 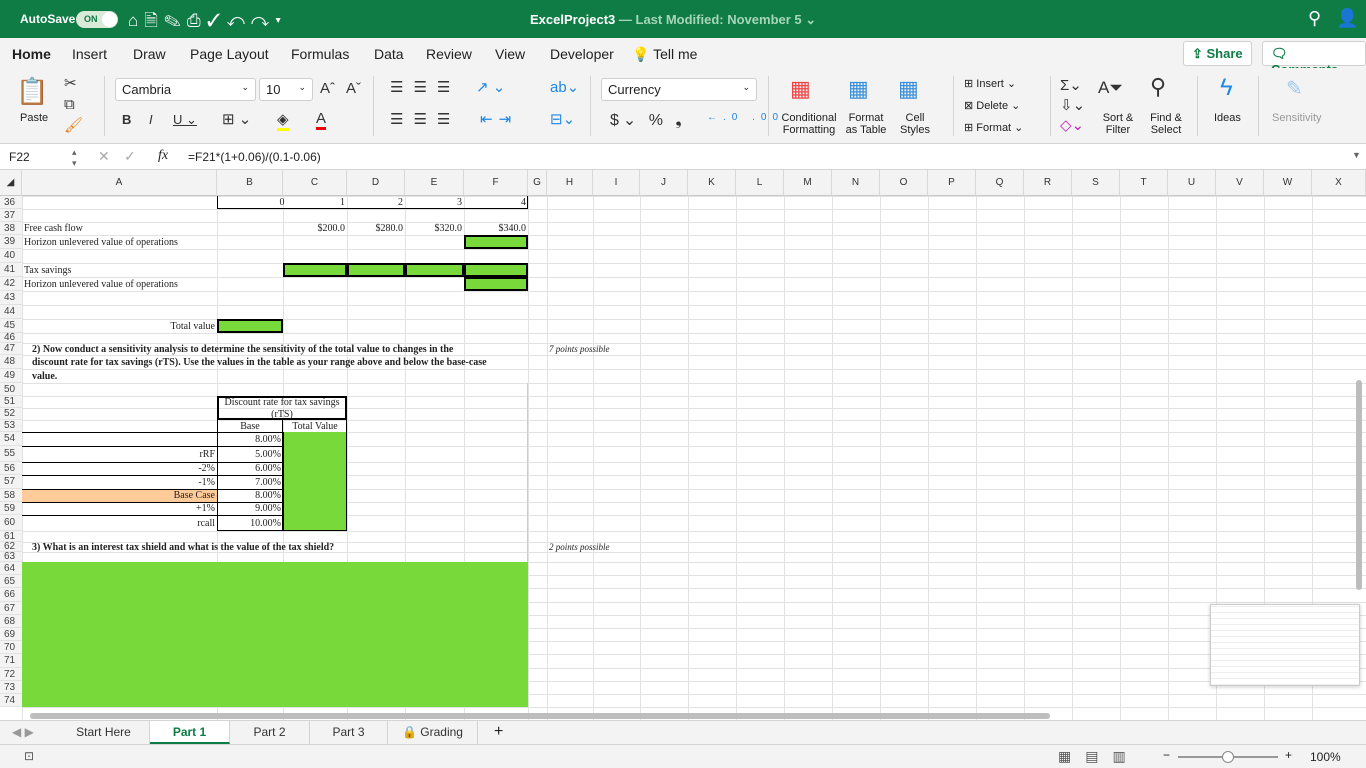 I want to click on row-header: 67, so click(x=11, y=608).